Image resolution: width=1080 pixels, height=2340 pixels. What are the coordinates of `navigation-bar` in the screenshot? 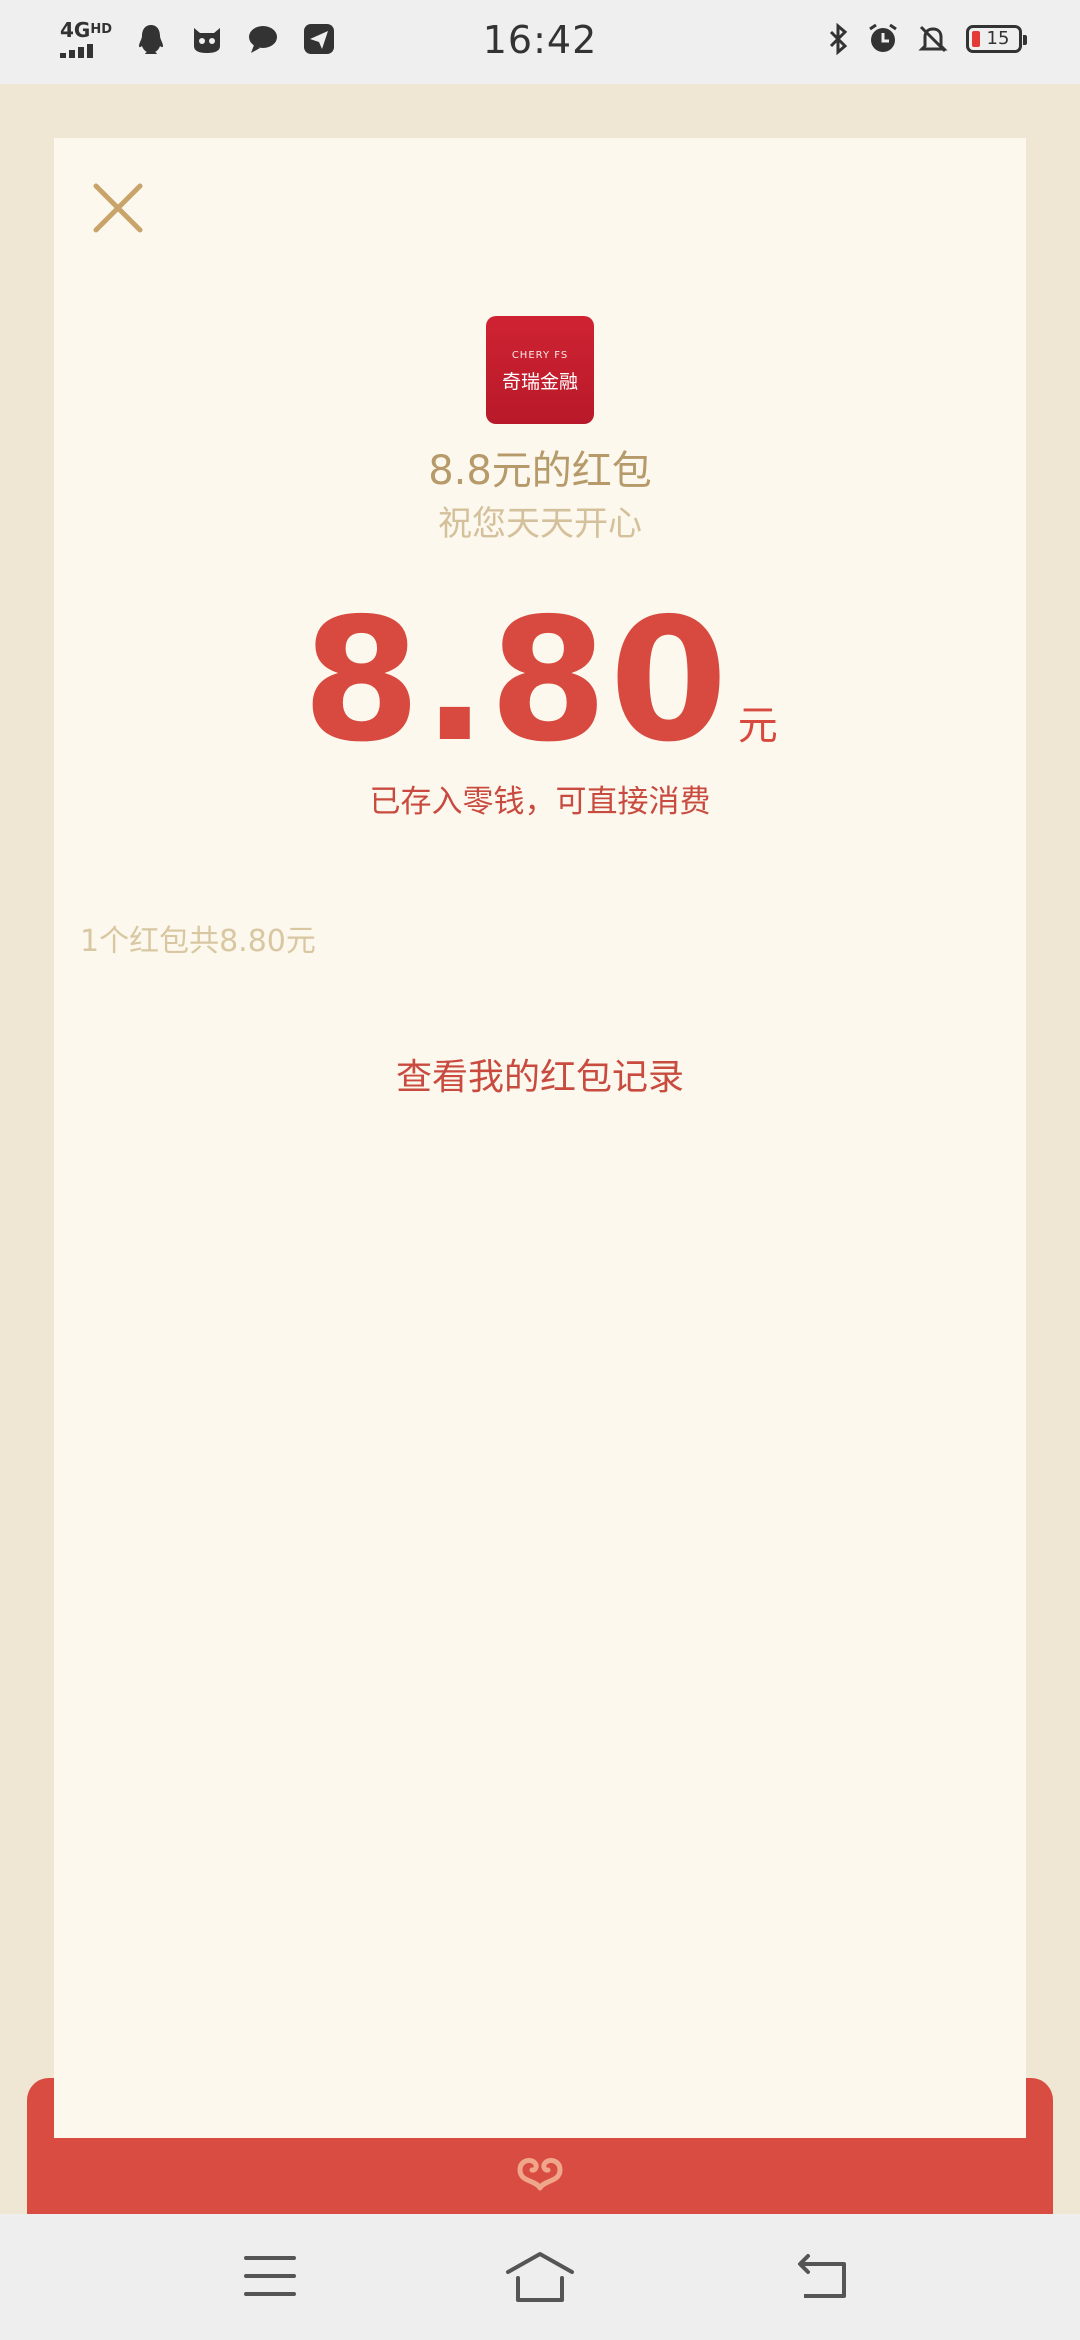 It's located at (540, 2277).